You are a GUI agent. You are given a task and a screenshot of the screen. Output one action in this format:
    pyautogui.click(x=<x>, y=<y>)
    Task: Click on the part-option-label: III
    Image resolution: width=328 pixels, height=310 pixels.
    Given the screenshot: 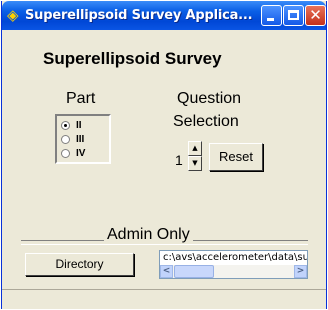 What is the action you would take?
    pyautogui.click(x=80, y=139)
    